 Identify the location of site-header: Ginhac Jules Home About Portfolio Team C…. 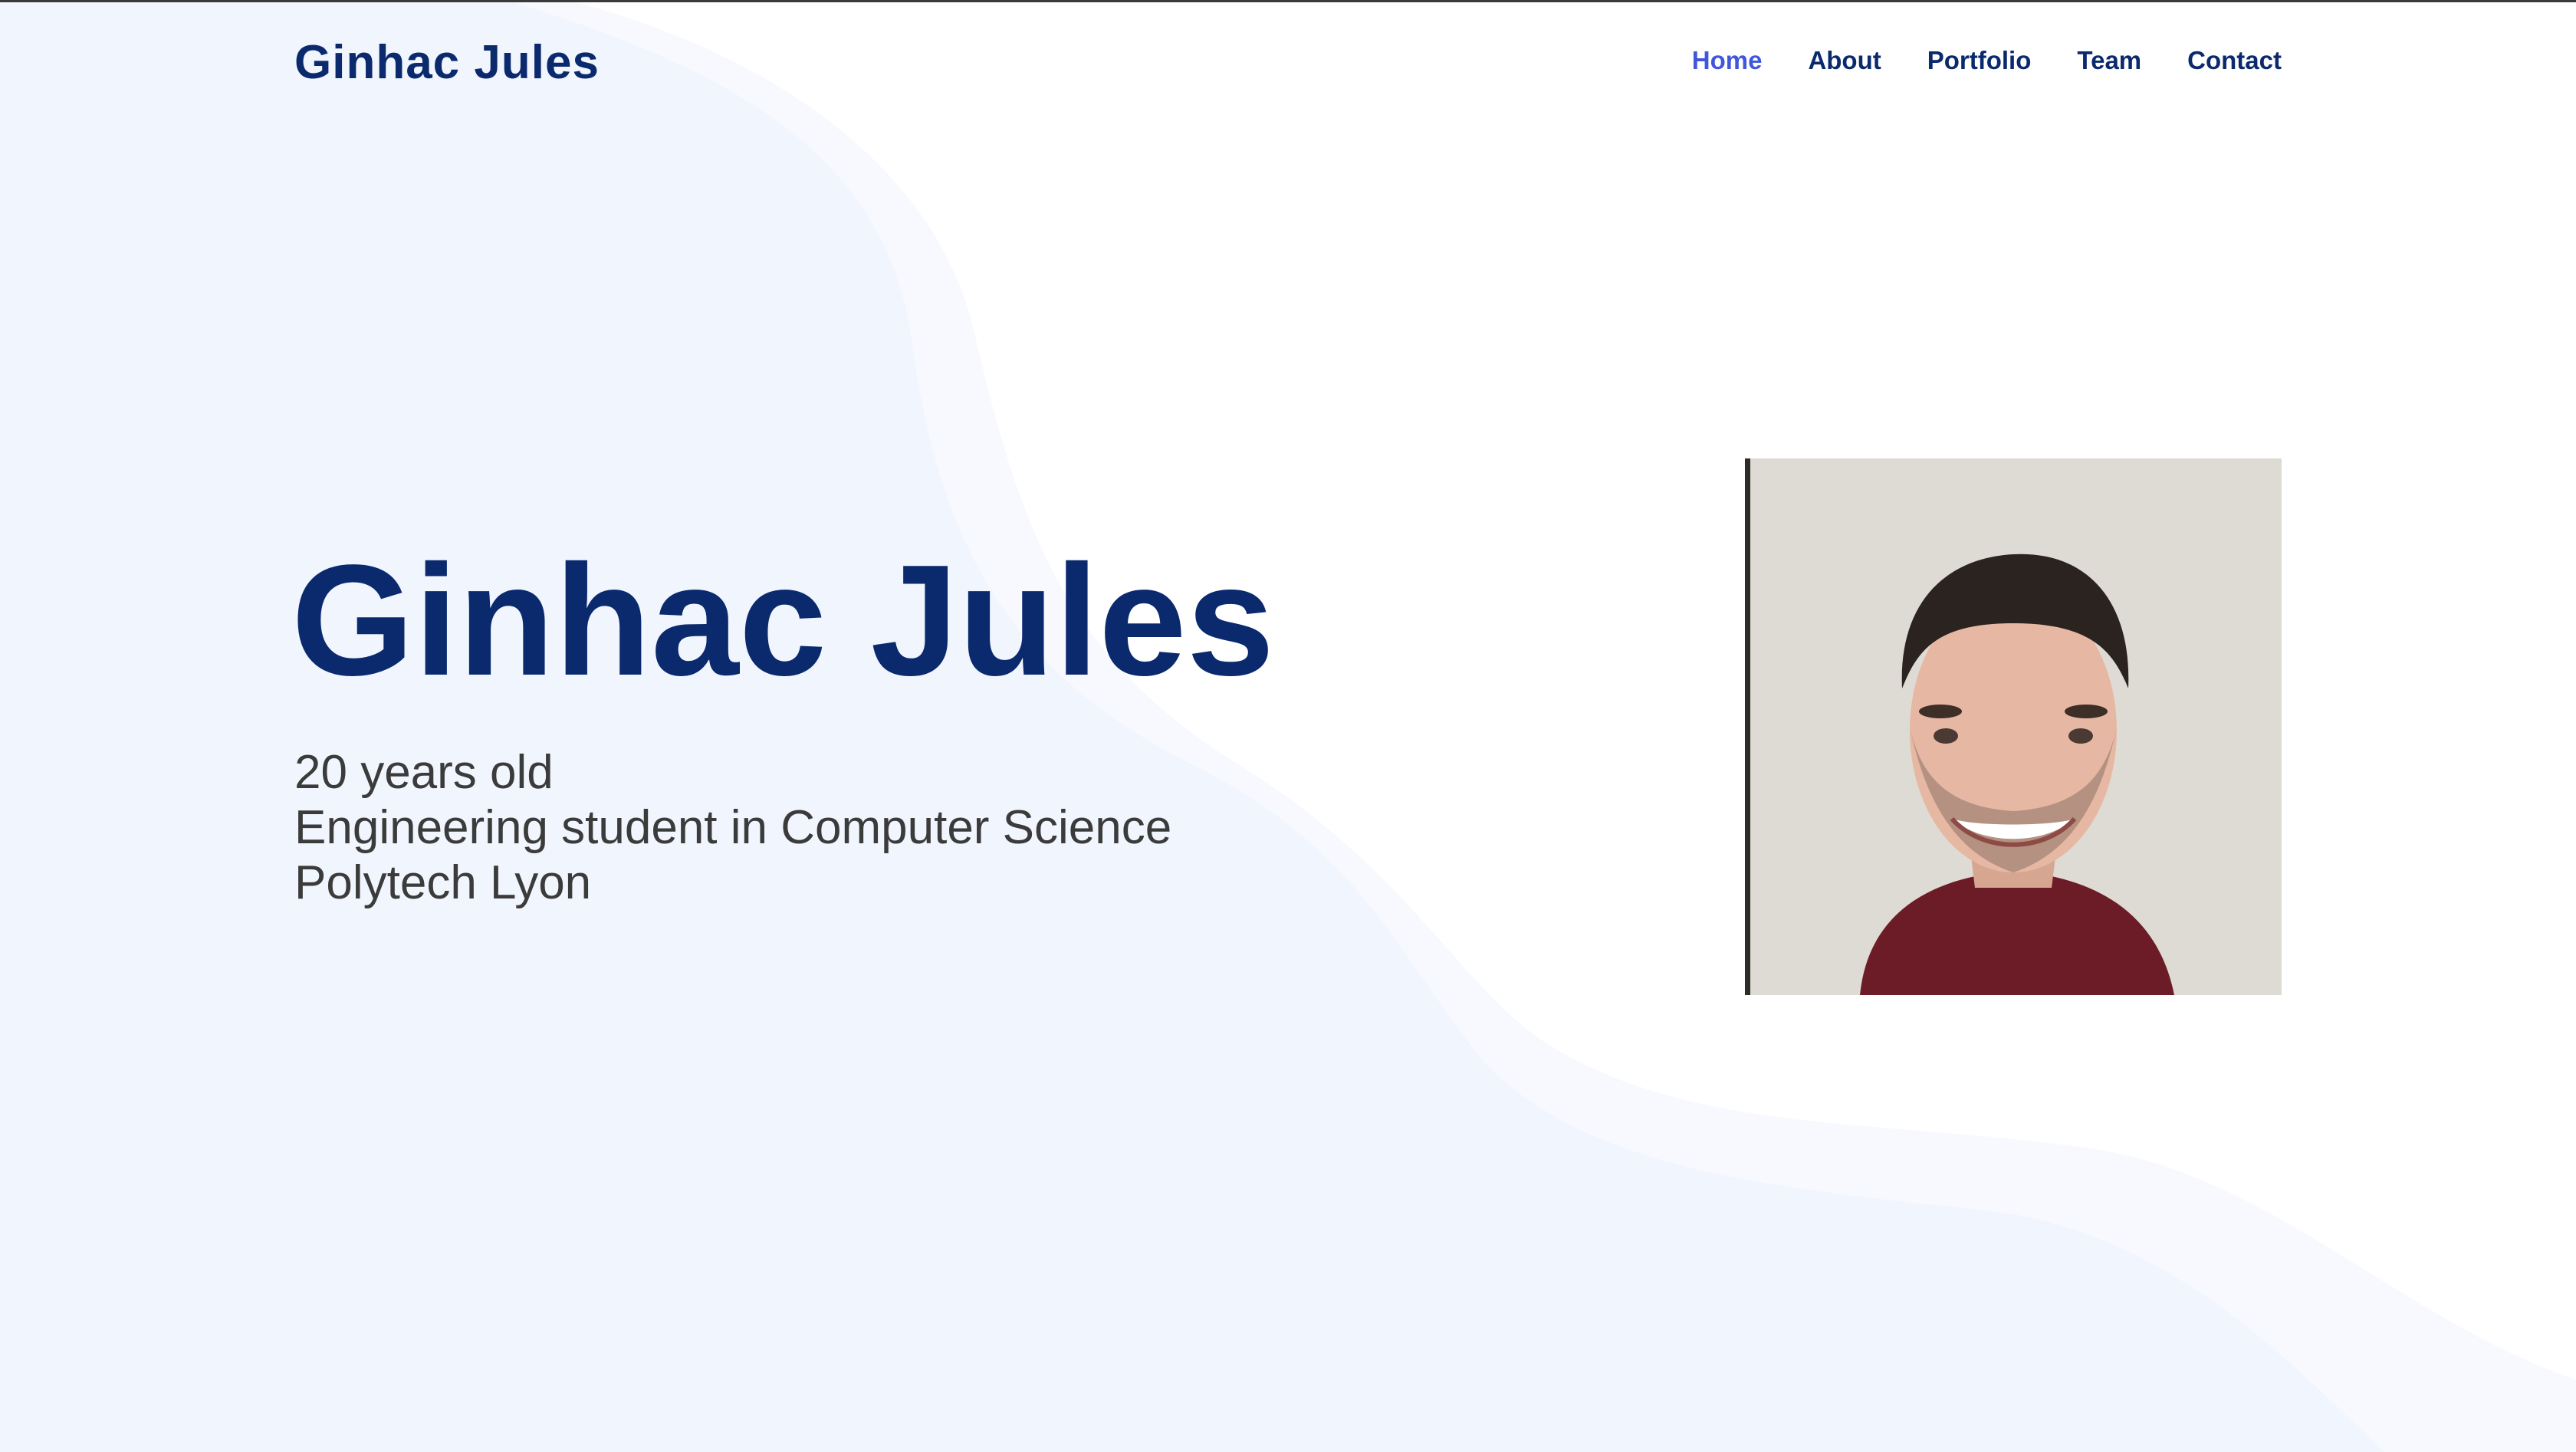
(1288, 65).